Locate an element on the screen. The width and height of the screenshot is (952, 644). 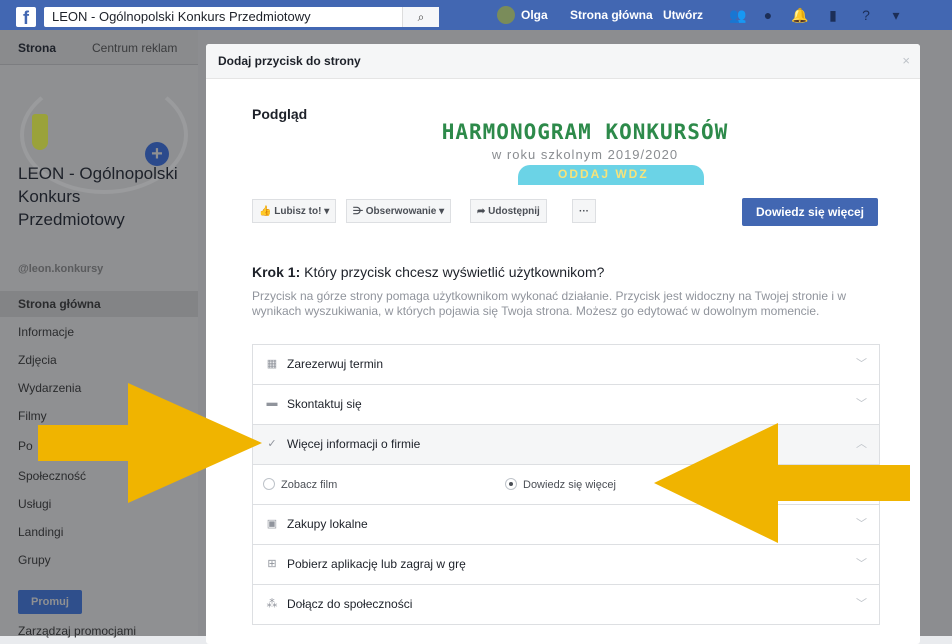
share-icon: ➦ is located at coordinates (483, 211).